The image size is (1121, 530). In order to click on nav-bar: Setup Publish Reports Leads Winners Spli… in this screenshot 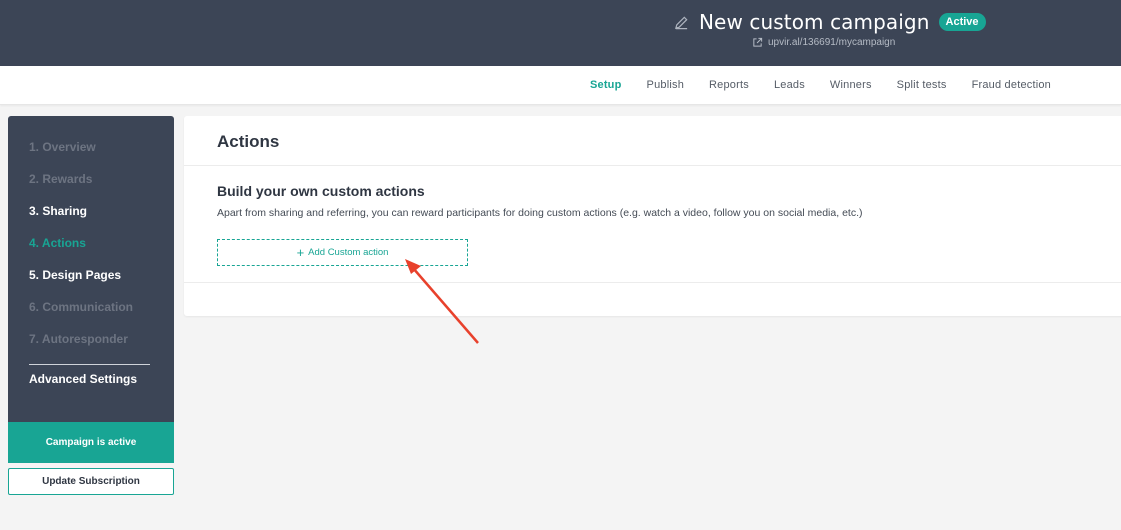, I will do `click(560, 85)`.